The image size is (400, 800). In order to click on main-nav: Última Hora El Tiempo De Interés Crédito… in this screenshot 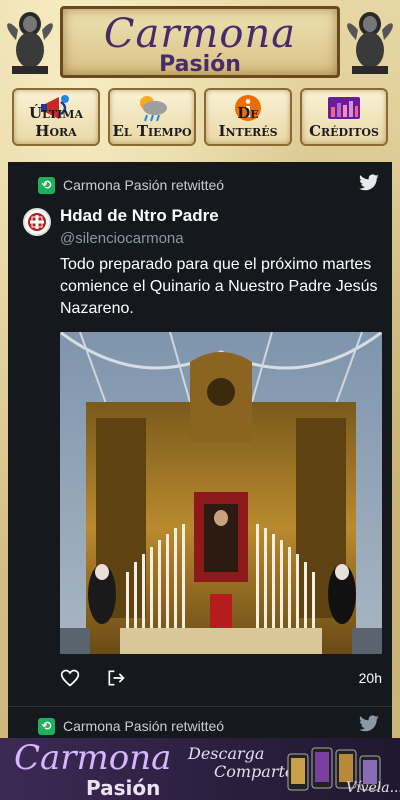, I will do `click(200, 117)`.